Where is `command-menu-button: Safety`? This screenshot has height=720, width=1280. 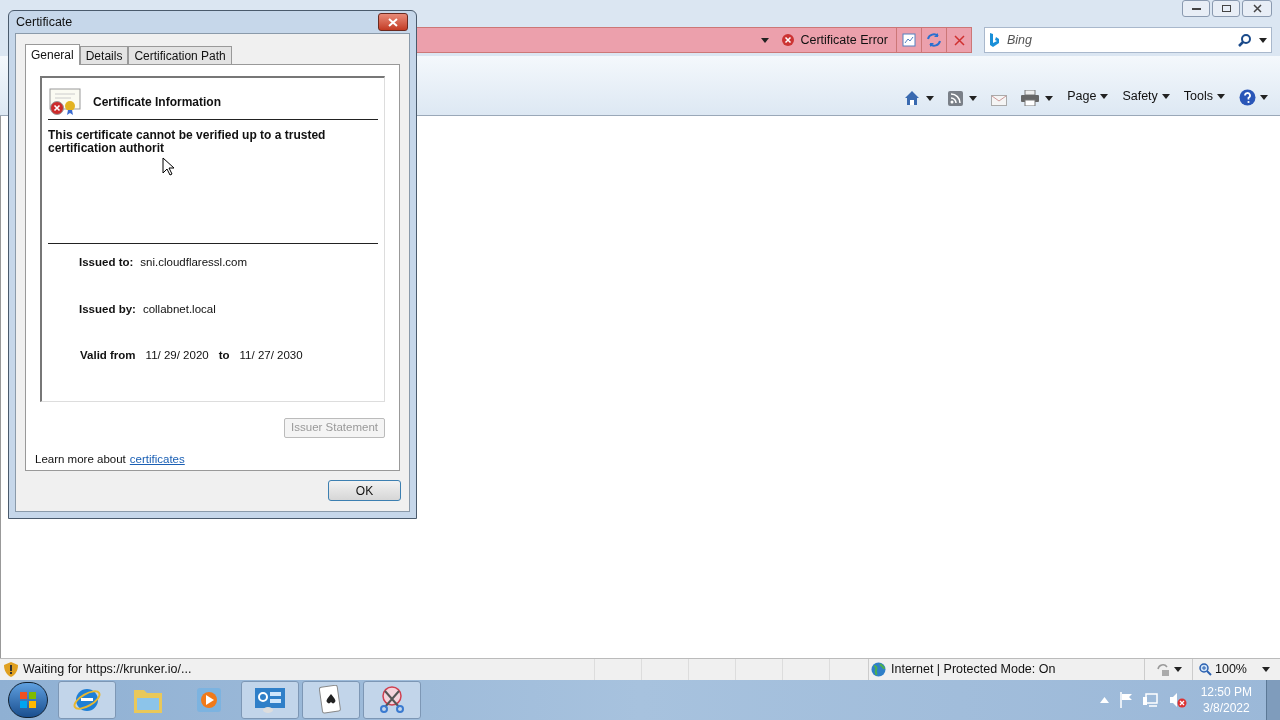 command-menu-button: Safety is located at coordinates (1146, 96).